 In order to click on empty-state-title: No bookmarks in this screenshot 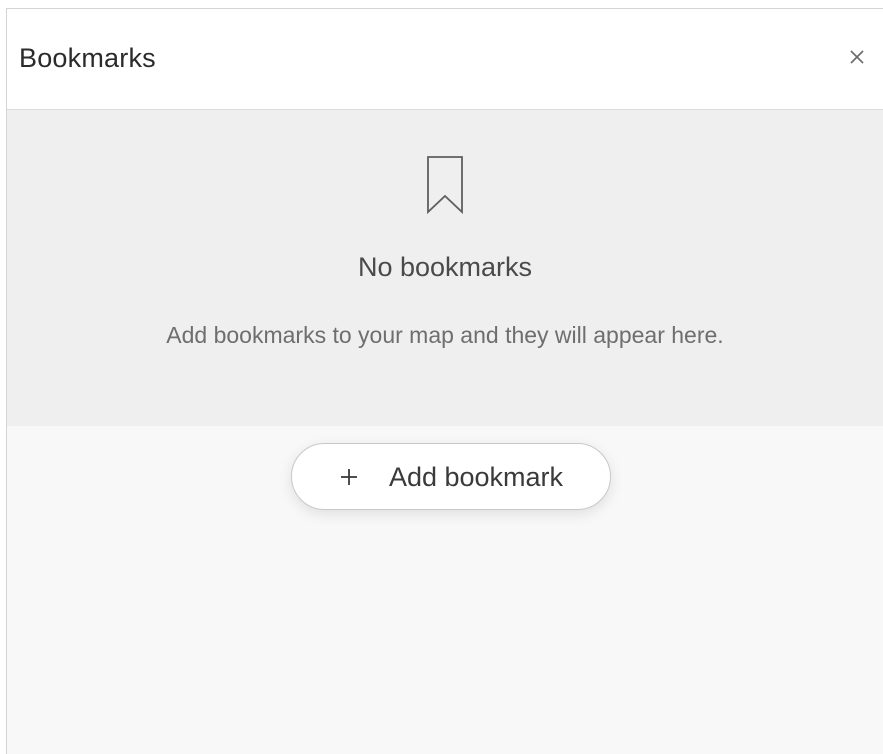, I will do `click(445, 267)`.